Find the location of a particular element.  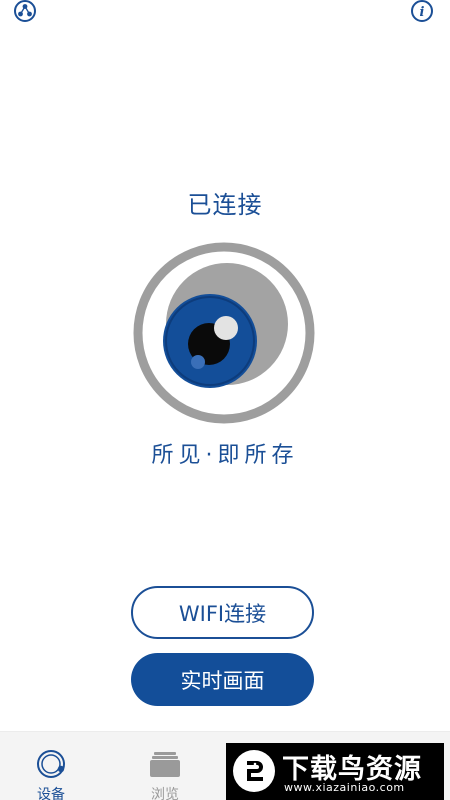

tab-device: 设备 is located at coordinates (51, 766).